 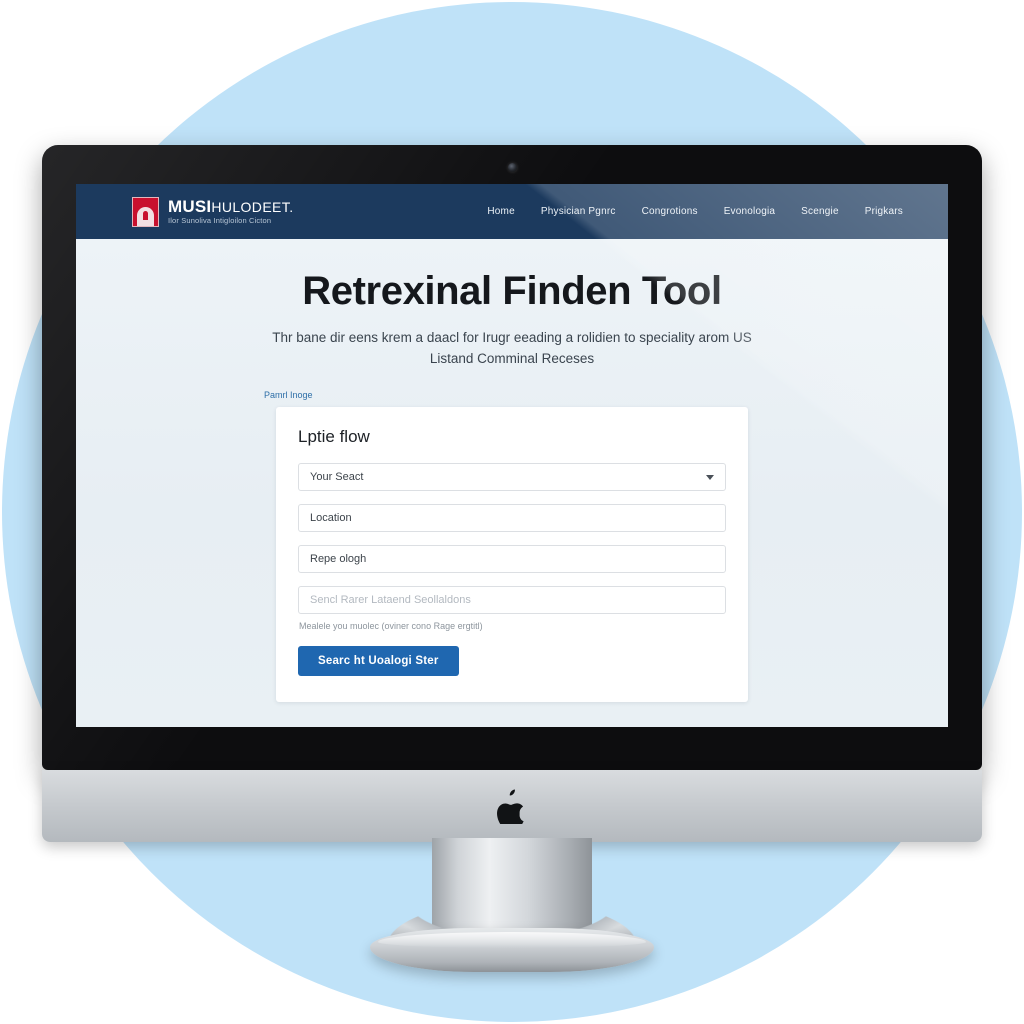 What do you see at coordinates (512, 517) in the screenshot?
I see `location-input: Location` at bounding box center [512, 517].